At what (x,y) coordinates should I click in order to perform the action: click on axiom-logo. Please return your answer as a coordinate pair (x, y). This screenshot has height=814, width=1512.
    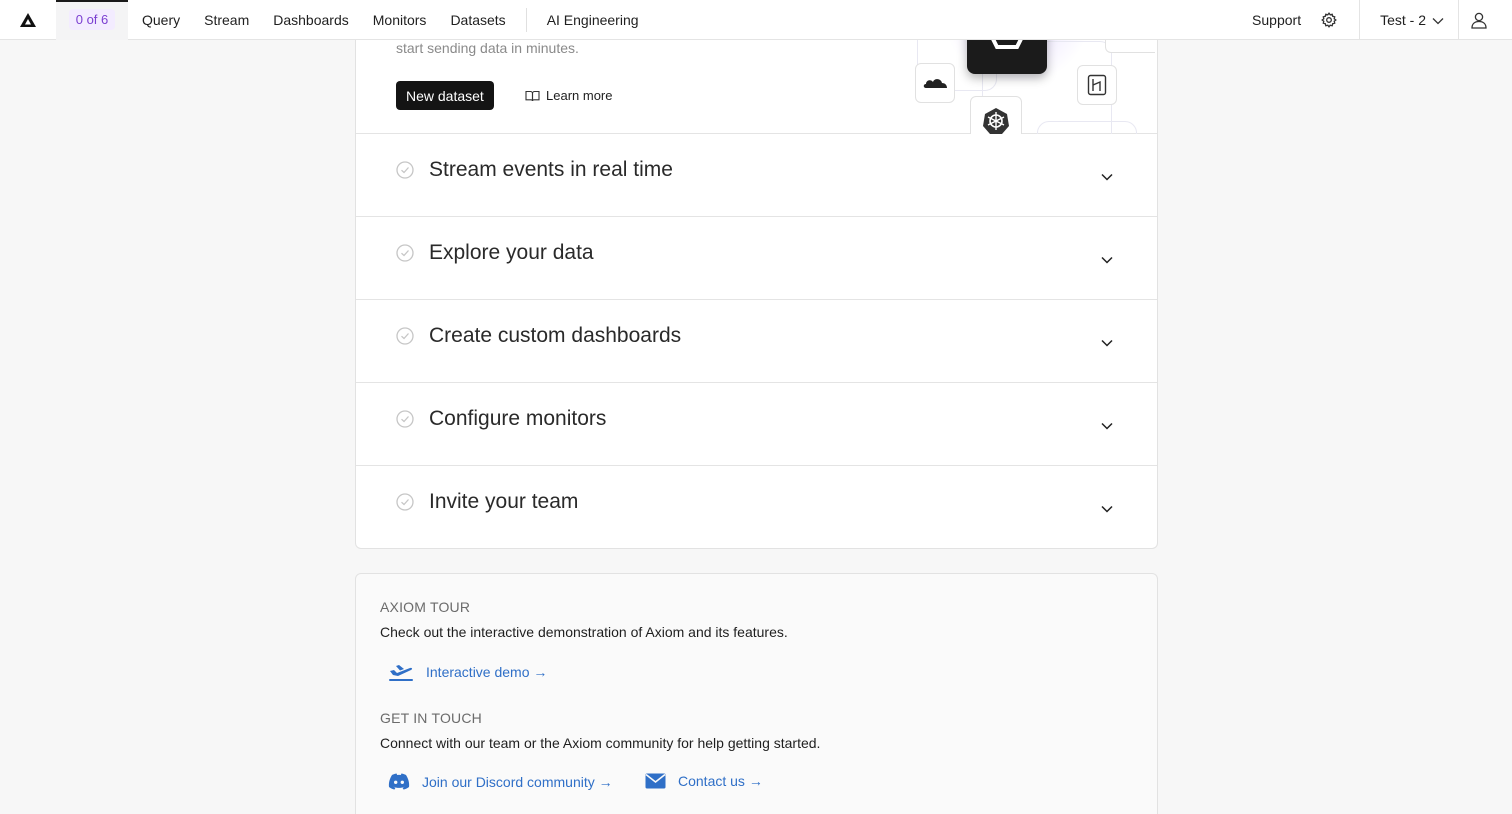
    Looking at the image, I should click on (28, 20).